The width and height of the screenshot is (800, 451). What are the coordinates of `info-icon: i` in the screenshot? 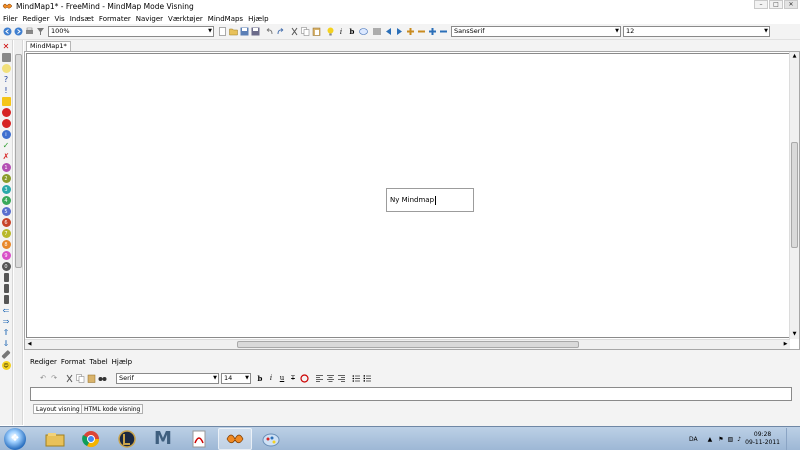 It's located at (6, 134).